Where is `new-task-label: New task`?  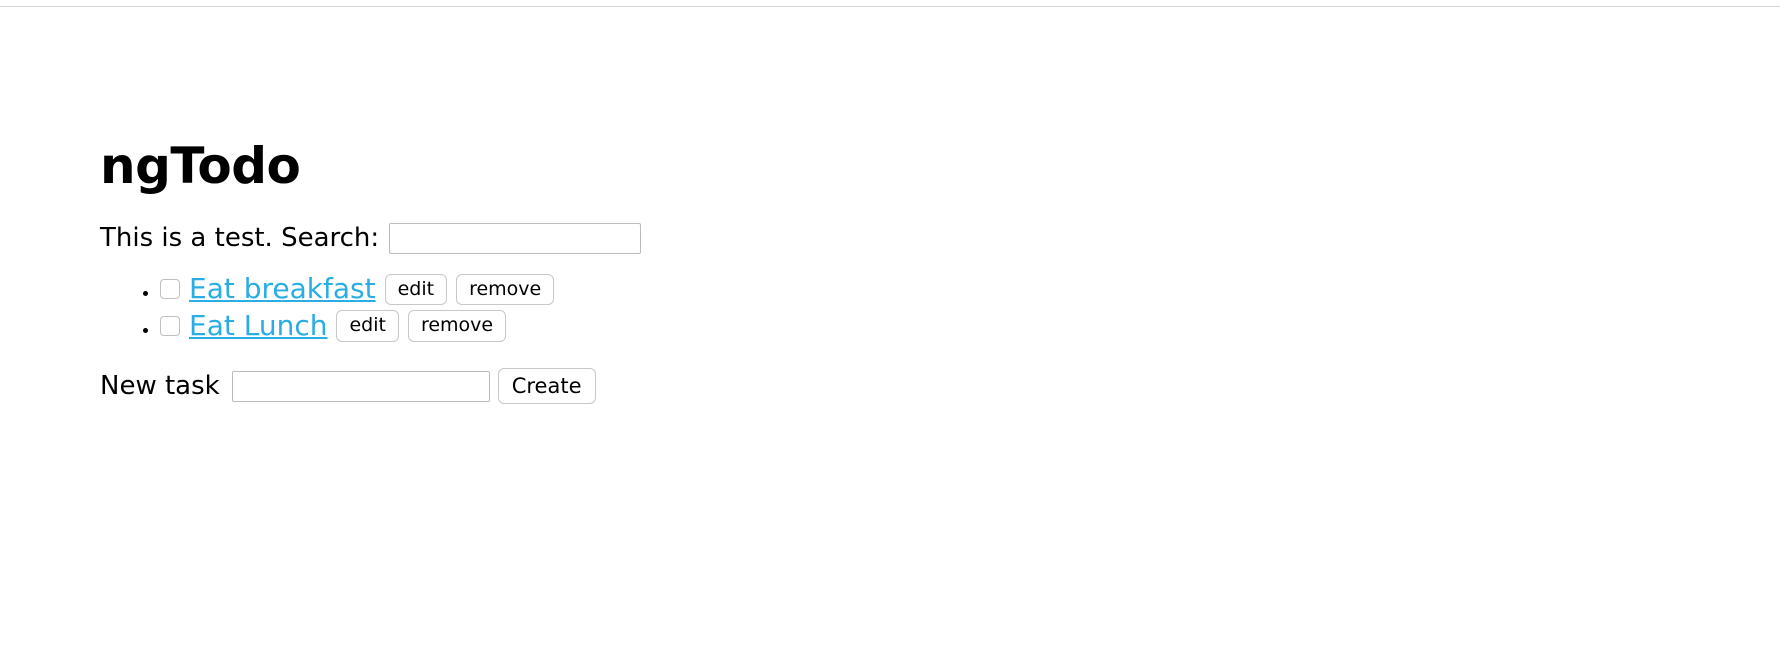
new-task-label: New task is located at coordinates (160, 386).